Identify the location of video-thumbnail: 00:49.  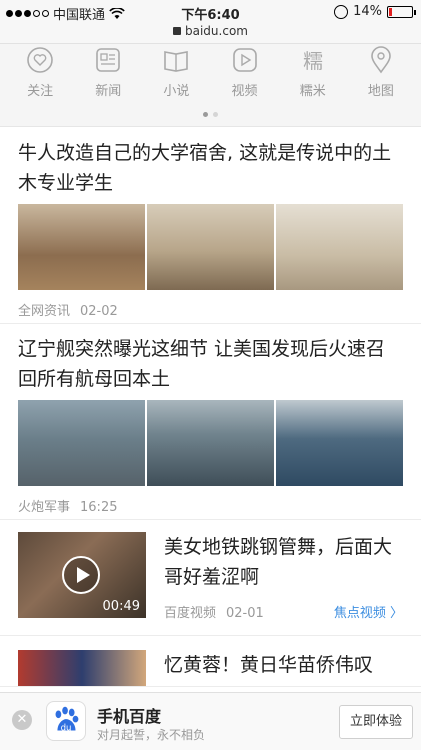
(82, 575).